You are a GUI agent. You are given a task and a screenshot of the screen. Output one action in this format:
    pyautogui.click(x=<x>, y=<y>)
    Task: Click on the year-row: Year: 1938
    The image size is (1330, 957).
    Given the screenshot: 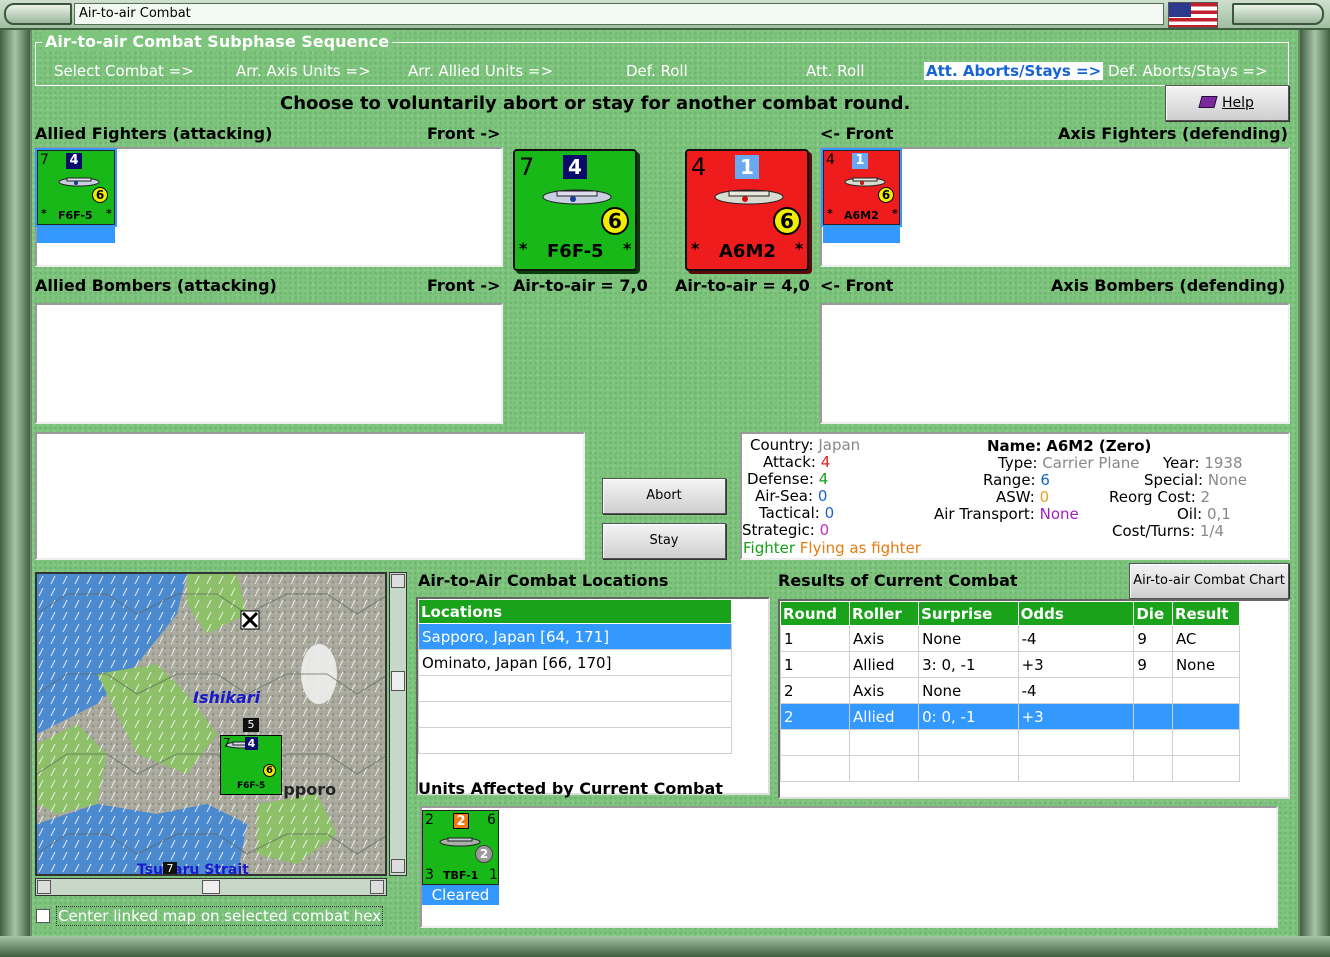 What is the action you would take?
    pyautogui.click(x=1203, y=463)
    